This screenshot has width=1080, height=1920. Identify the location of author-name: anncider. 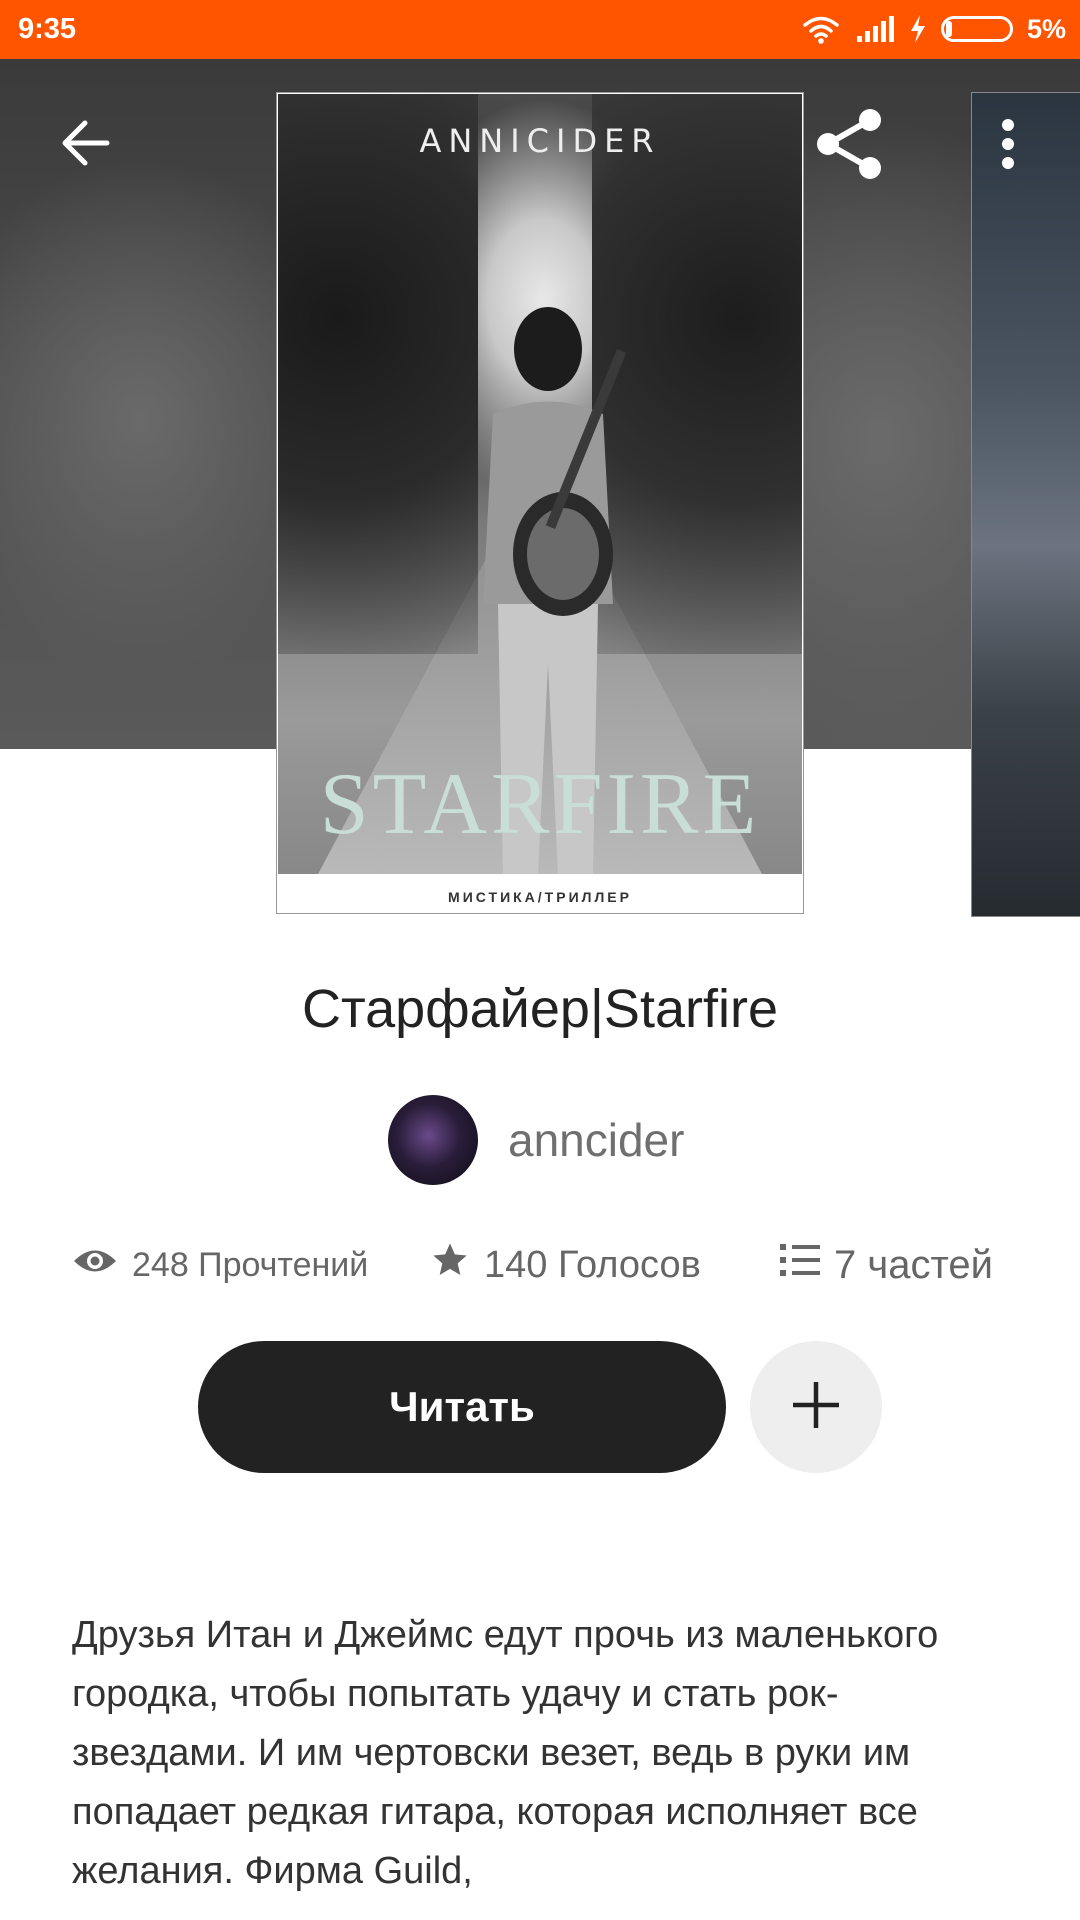
(596, 1140).